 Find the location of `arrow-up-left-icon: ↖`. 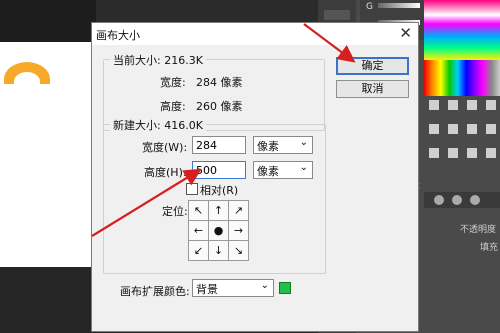

arrow-up-left-icon: ↖ is located at coordinates (198, 210).